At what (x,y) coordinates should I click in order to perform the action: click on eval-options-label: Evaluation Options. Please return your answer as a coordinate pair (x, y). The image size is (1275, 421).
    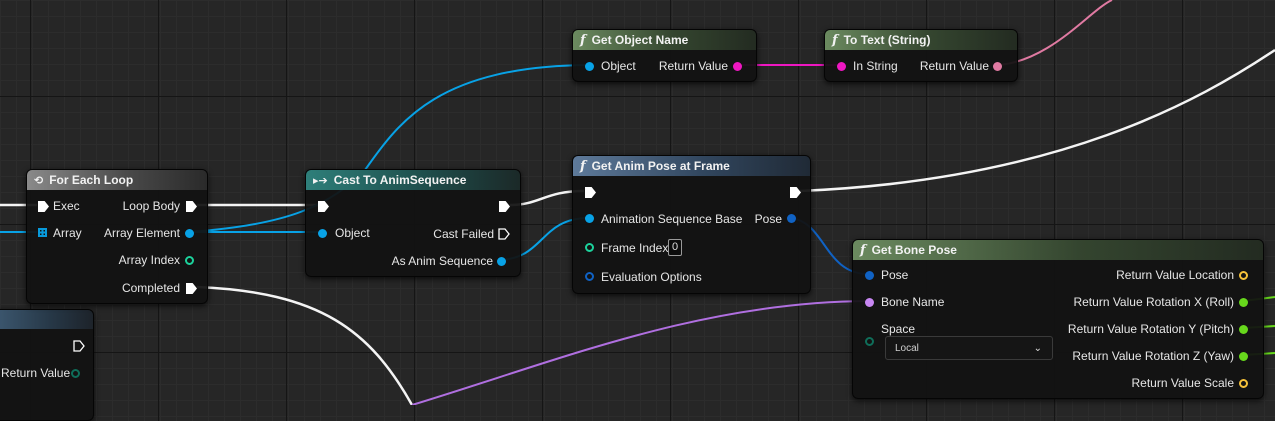
    Looking at the image, I should click on (651, 277).